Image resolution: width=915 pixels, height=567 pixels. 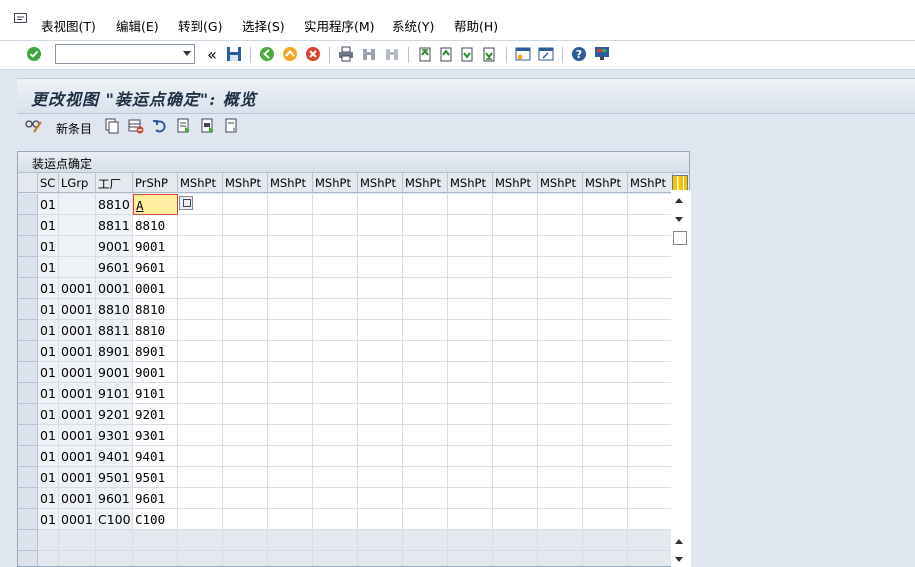 I want to click on scroll-page-up-icon, so click(x=679, y=541).